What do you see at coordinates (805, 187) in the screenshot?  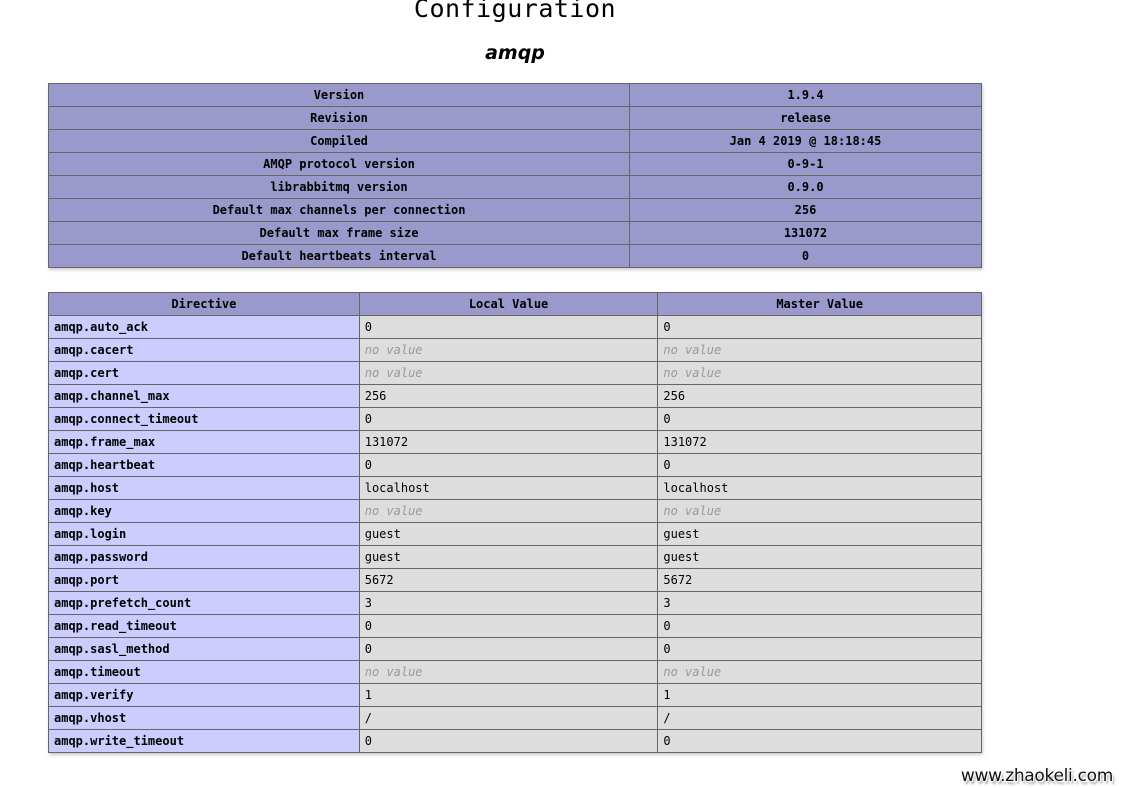 I see `info-value: 0.9.0` at bounding box center [805, 187].